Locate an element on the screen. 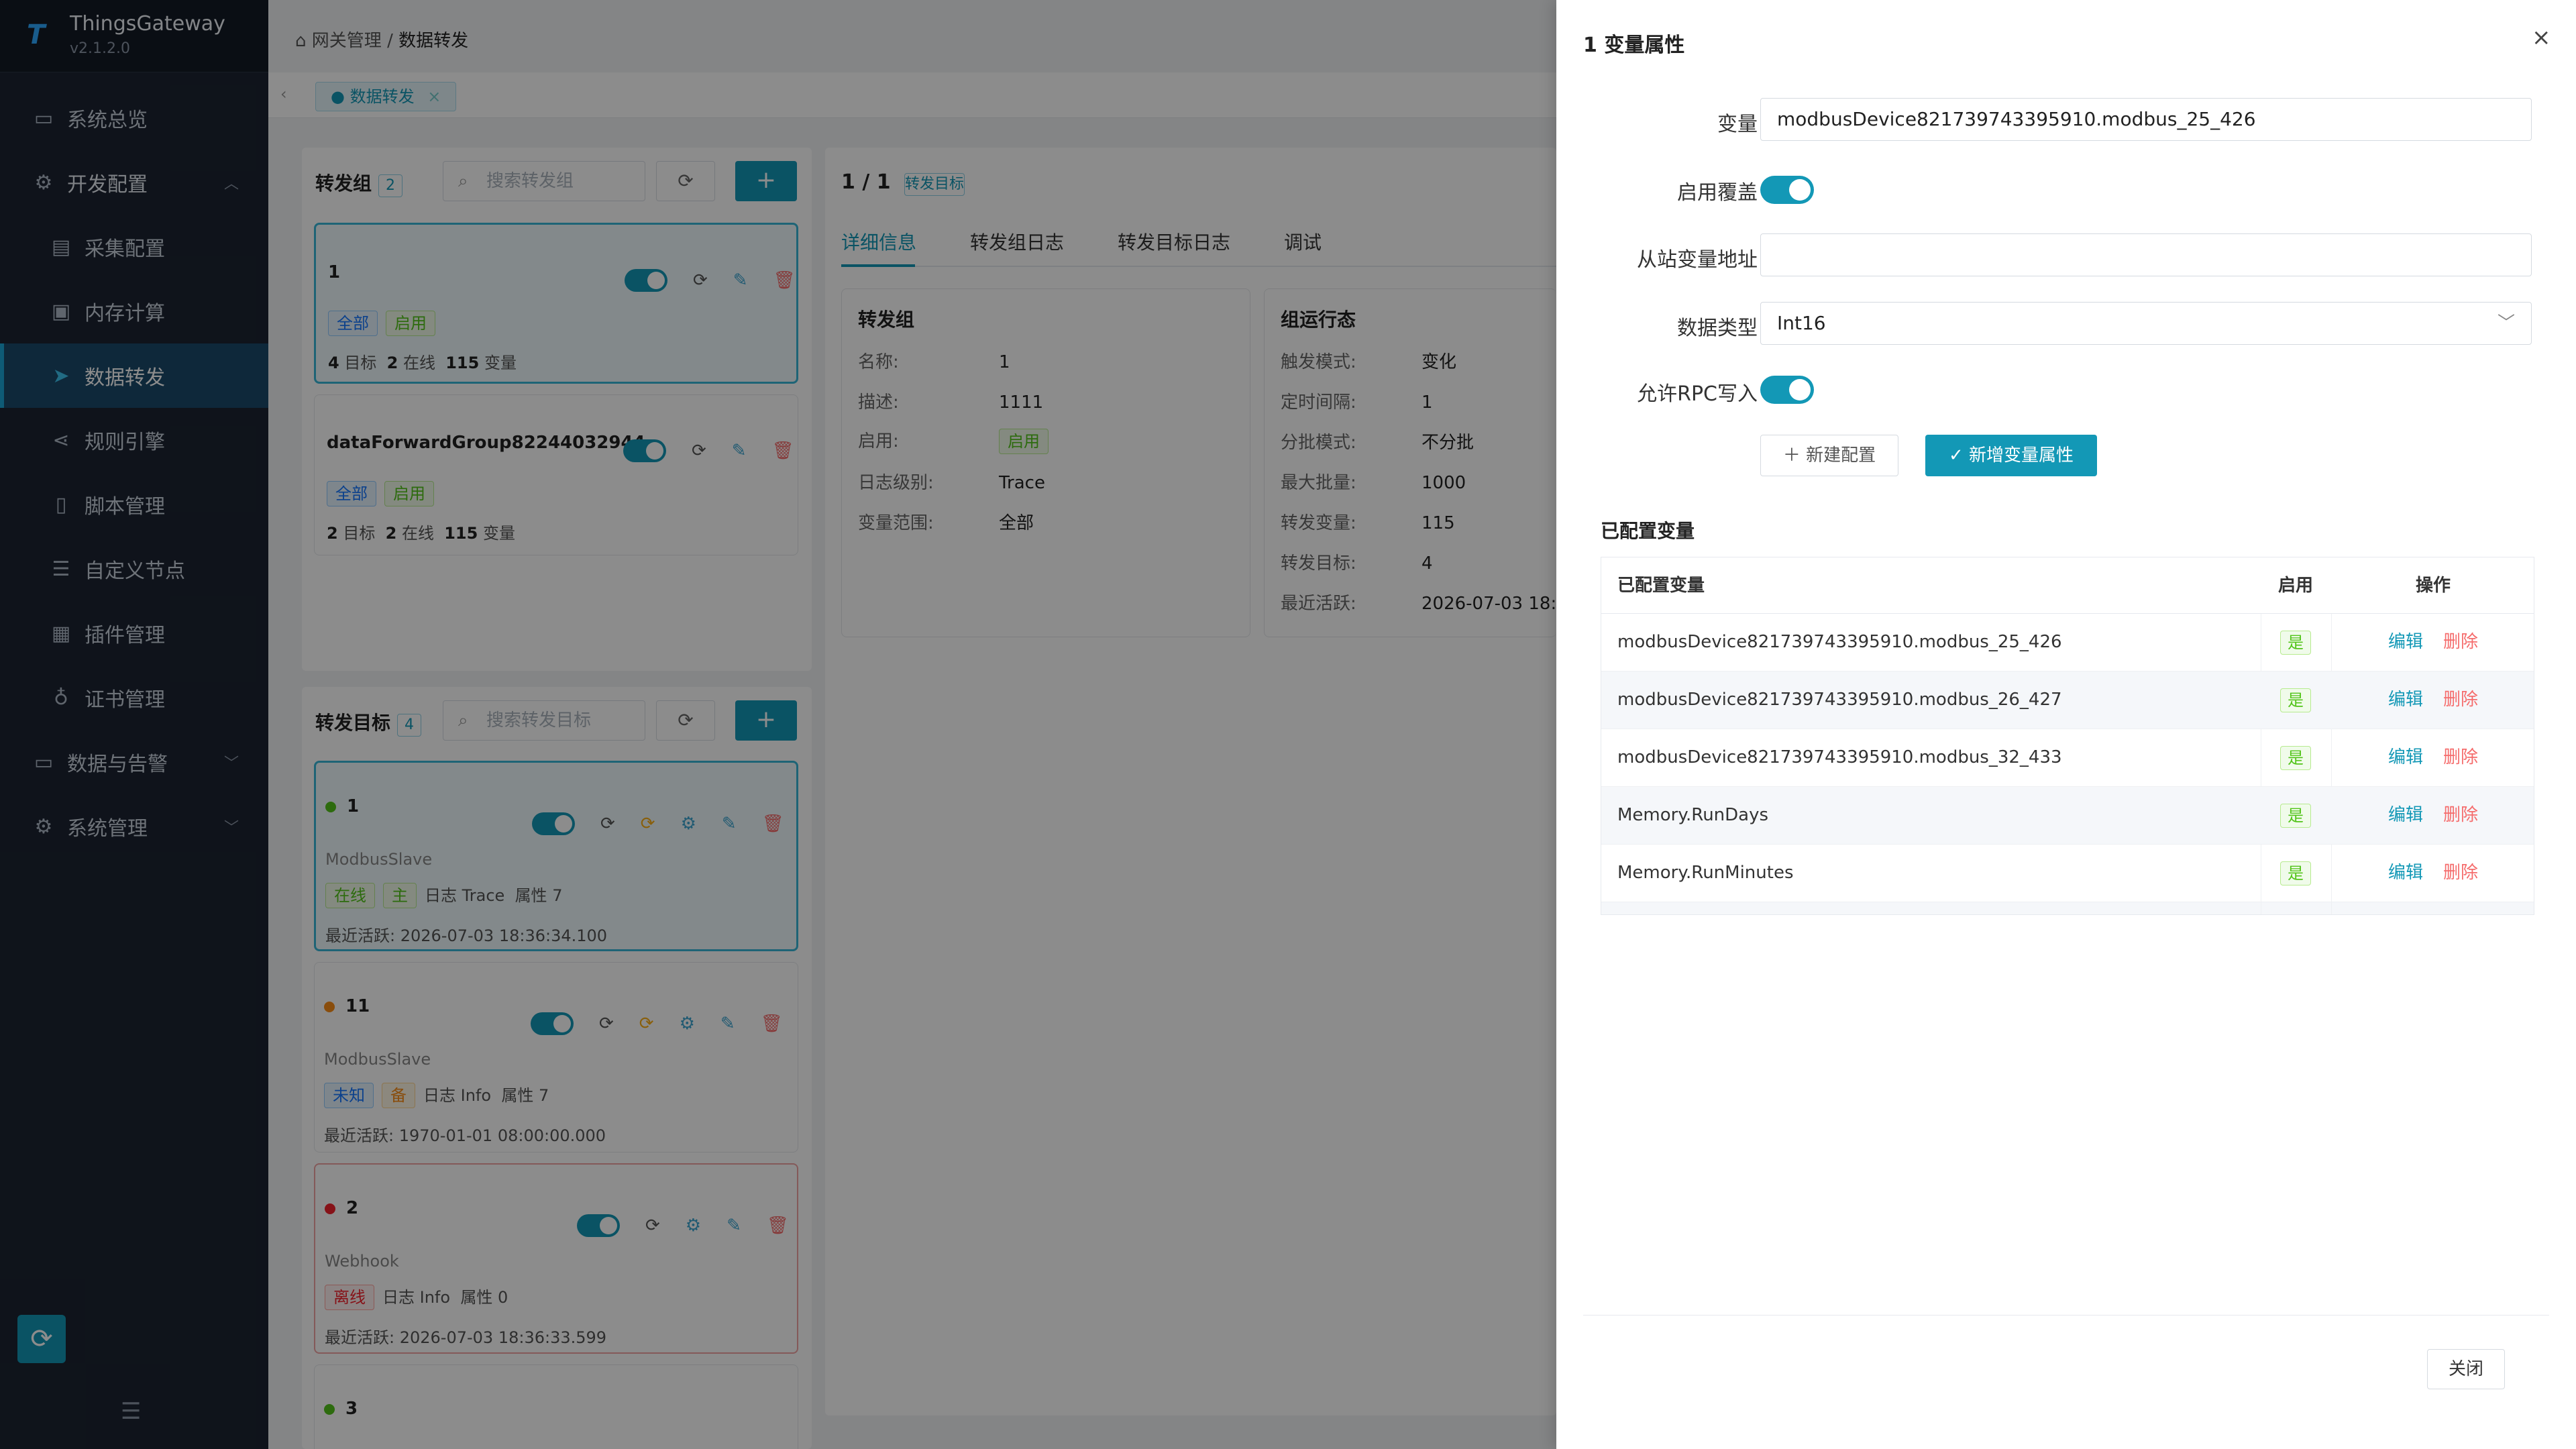  table-scroll-spacer is located at coordinates (2067, 908).